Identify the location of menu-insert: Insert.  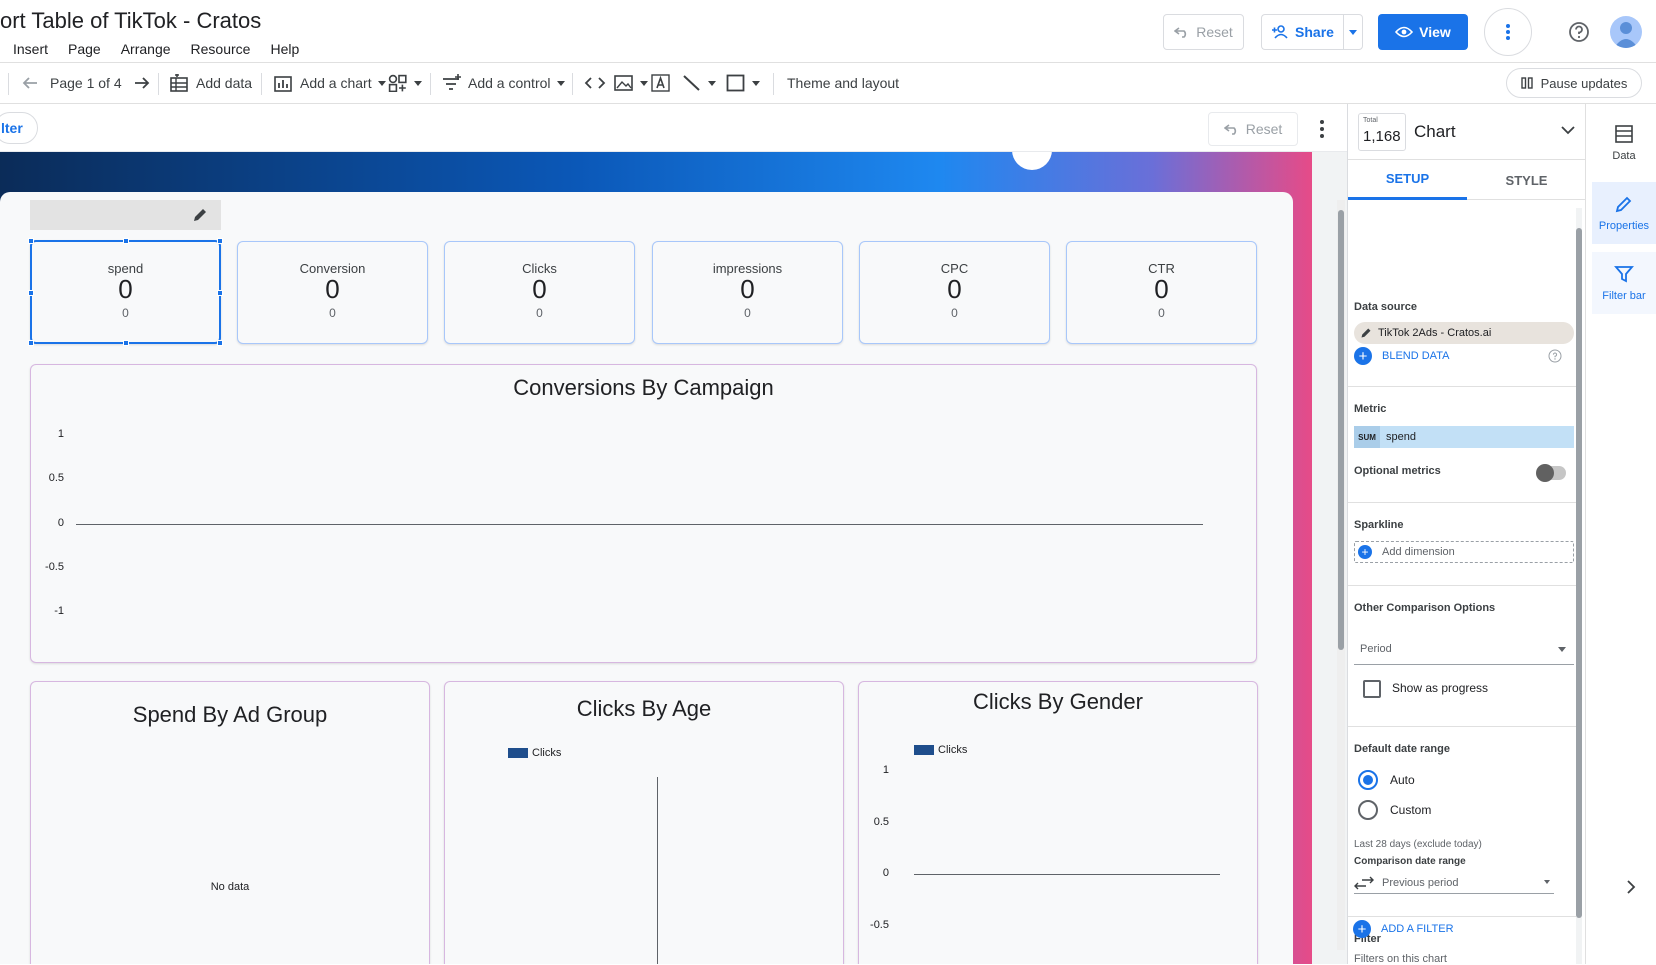
(30, 49).